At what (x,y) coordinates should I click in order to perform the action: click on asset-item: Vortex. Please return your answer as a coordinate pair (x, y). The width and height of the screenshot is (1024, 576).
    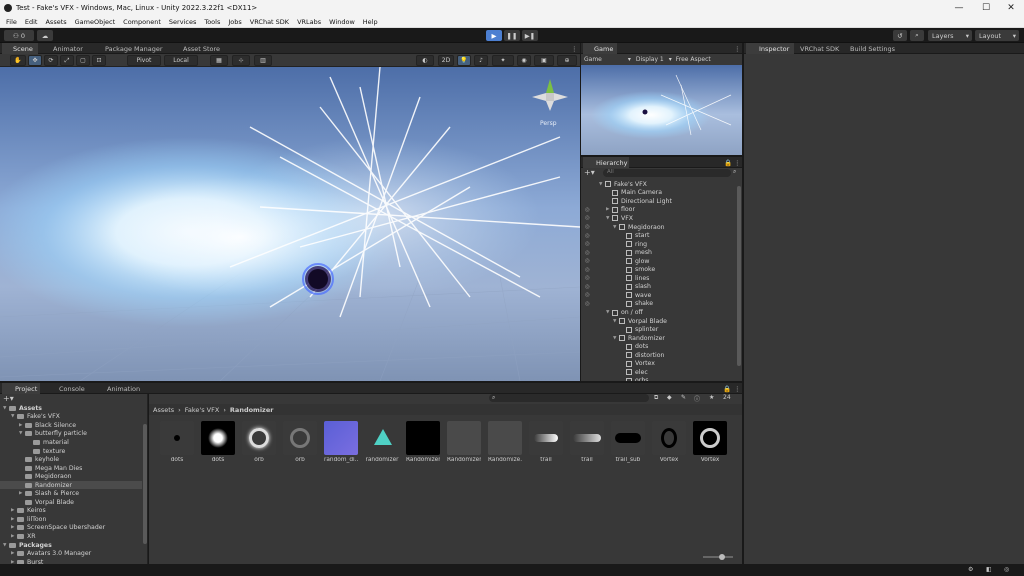
    Looking at the image, I should click on (669, 442).